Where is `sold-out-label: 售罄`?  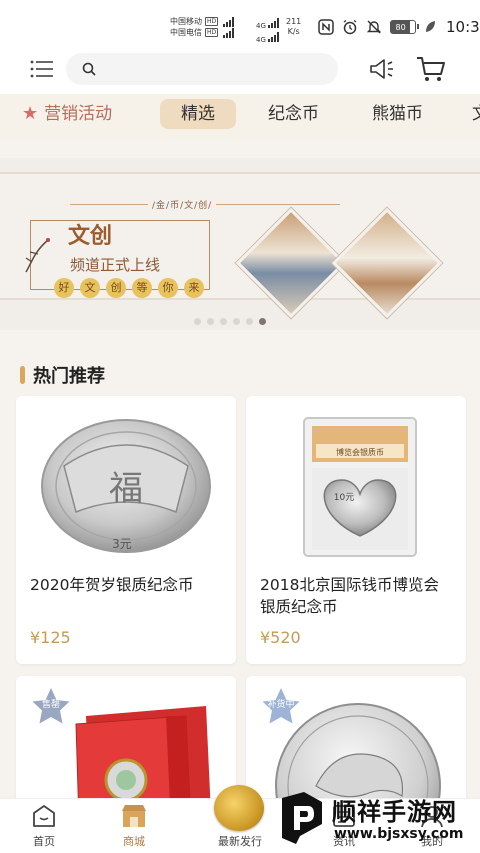 sold-out-label: 售罄 is located at coordinates (50, 705).